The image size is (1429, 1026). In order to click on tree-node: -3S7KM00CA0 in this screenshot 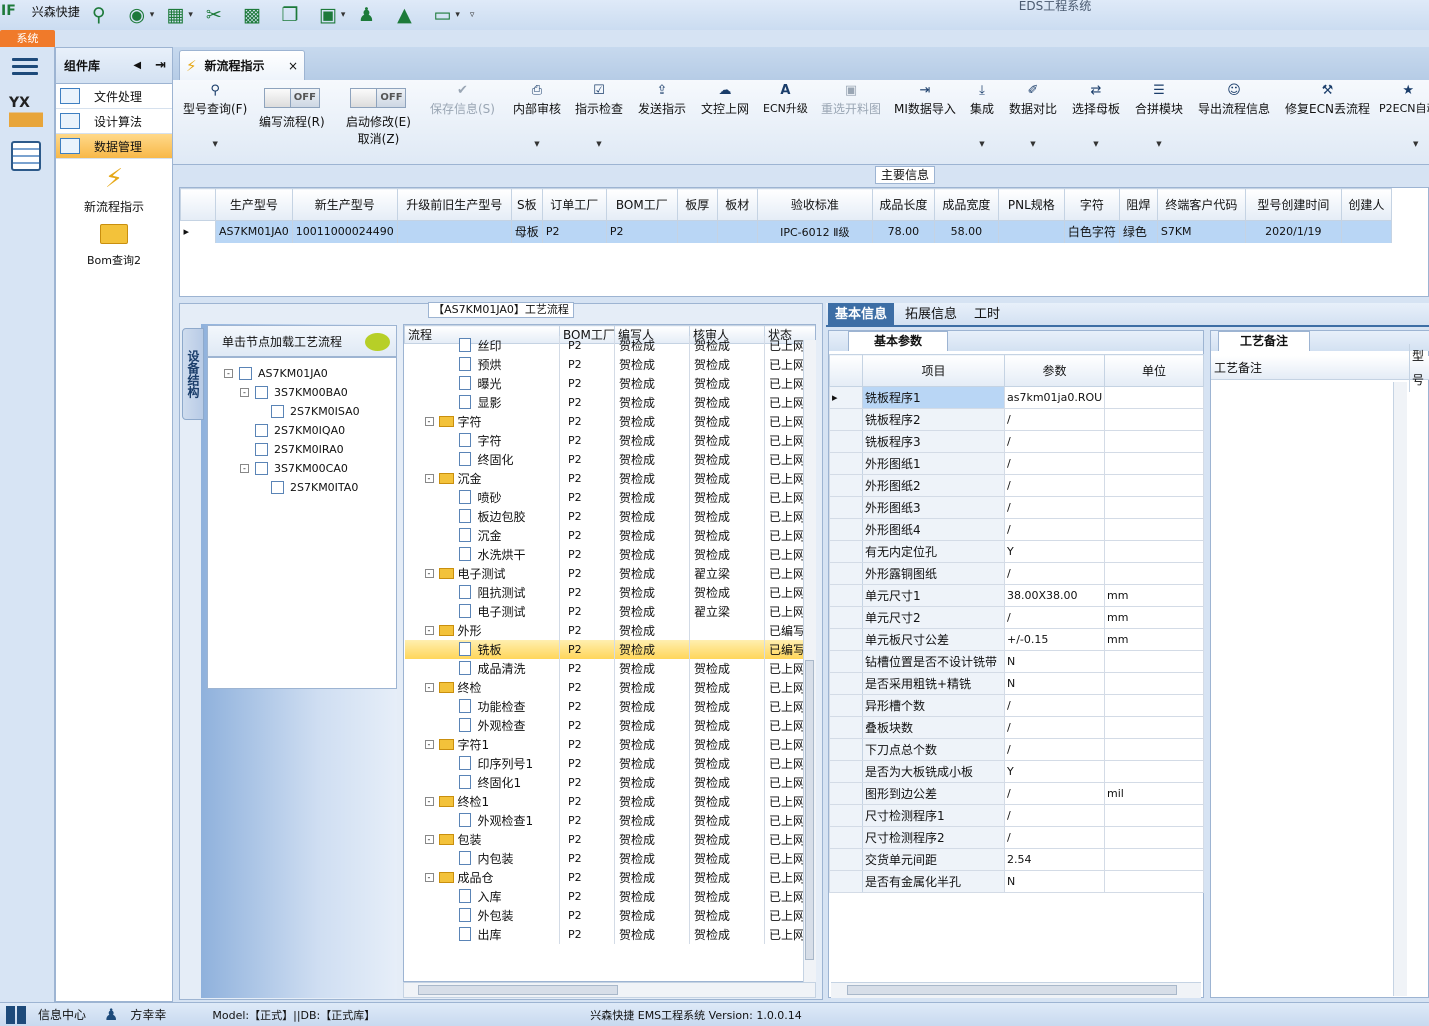, I will do `click(294, 468)`.